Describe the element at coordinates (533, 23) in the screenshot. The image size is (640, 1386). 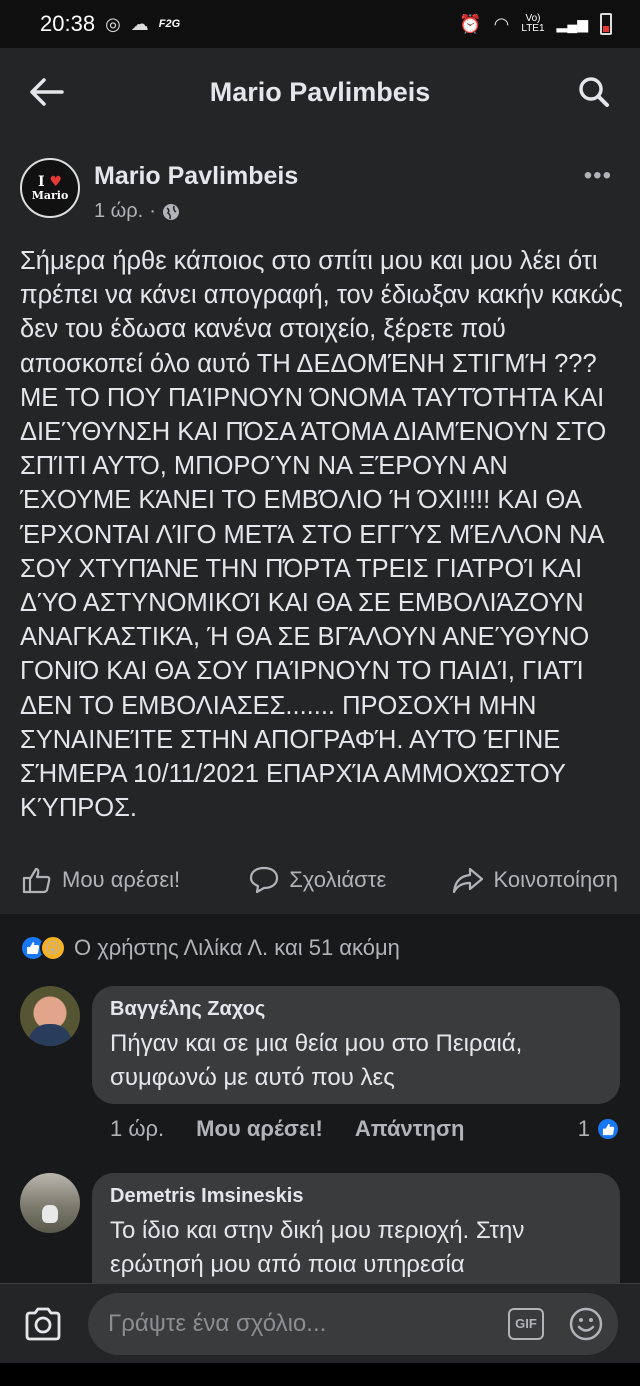
I see `lte-label: Vo) LTE1` at that location.